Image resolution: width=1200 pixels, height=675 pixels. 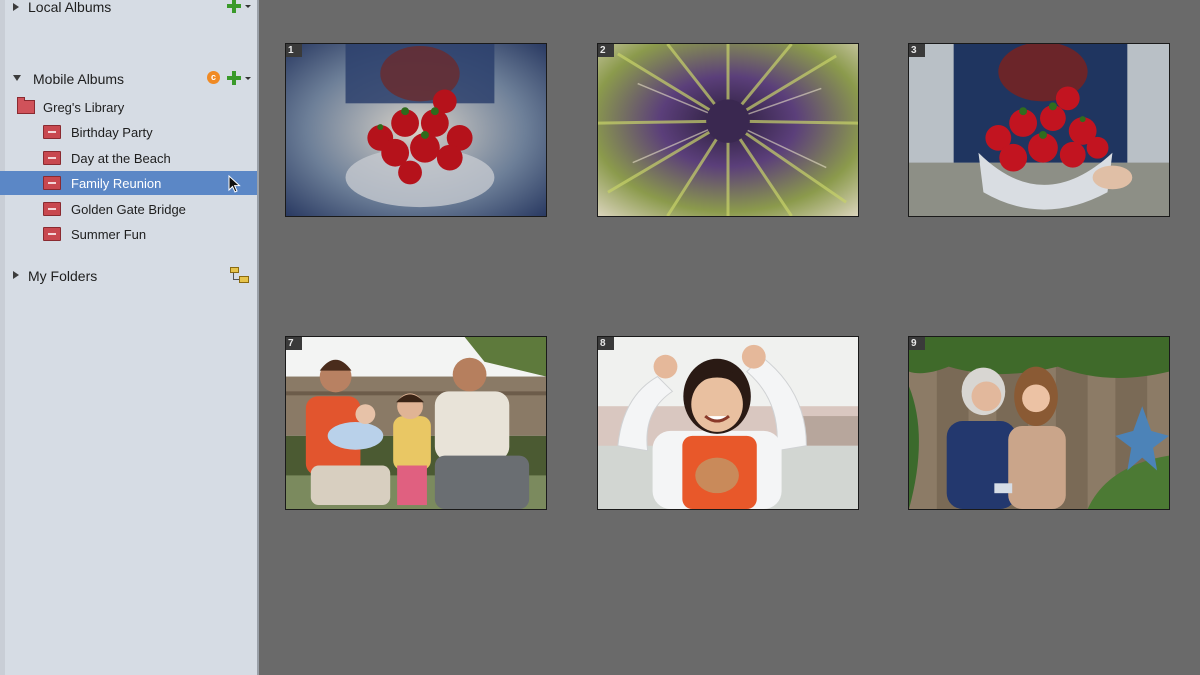 I want to click on mouse-cursor-icon, so click(x=234, y=184).